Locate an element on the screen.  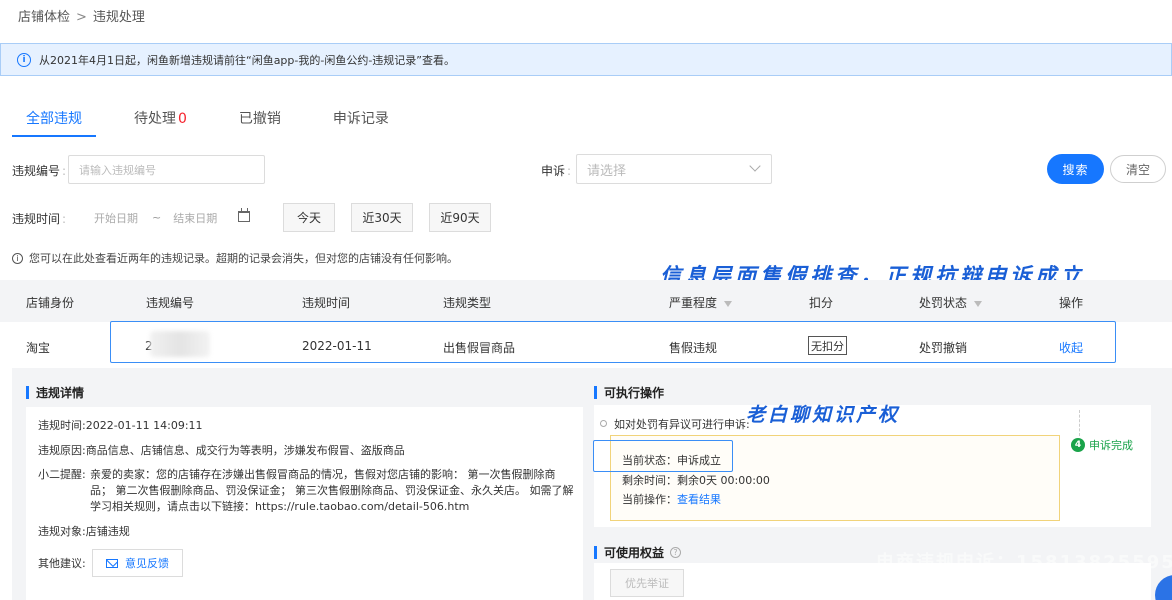
th-violation-no: 违规编号 is located at coordinates (170, 303).